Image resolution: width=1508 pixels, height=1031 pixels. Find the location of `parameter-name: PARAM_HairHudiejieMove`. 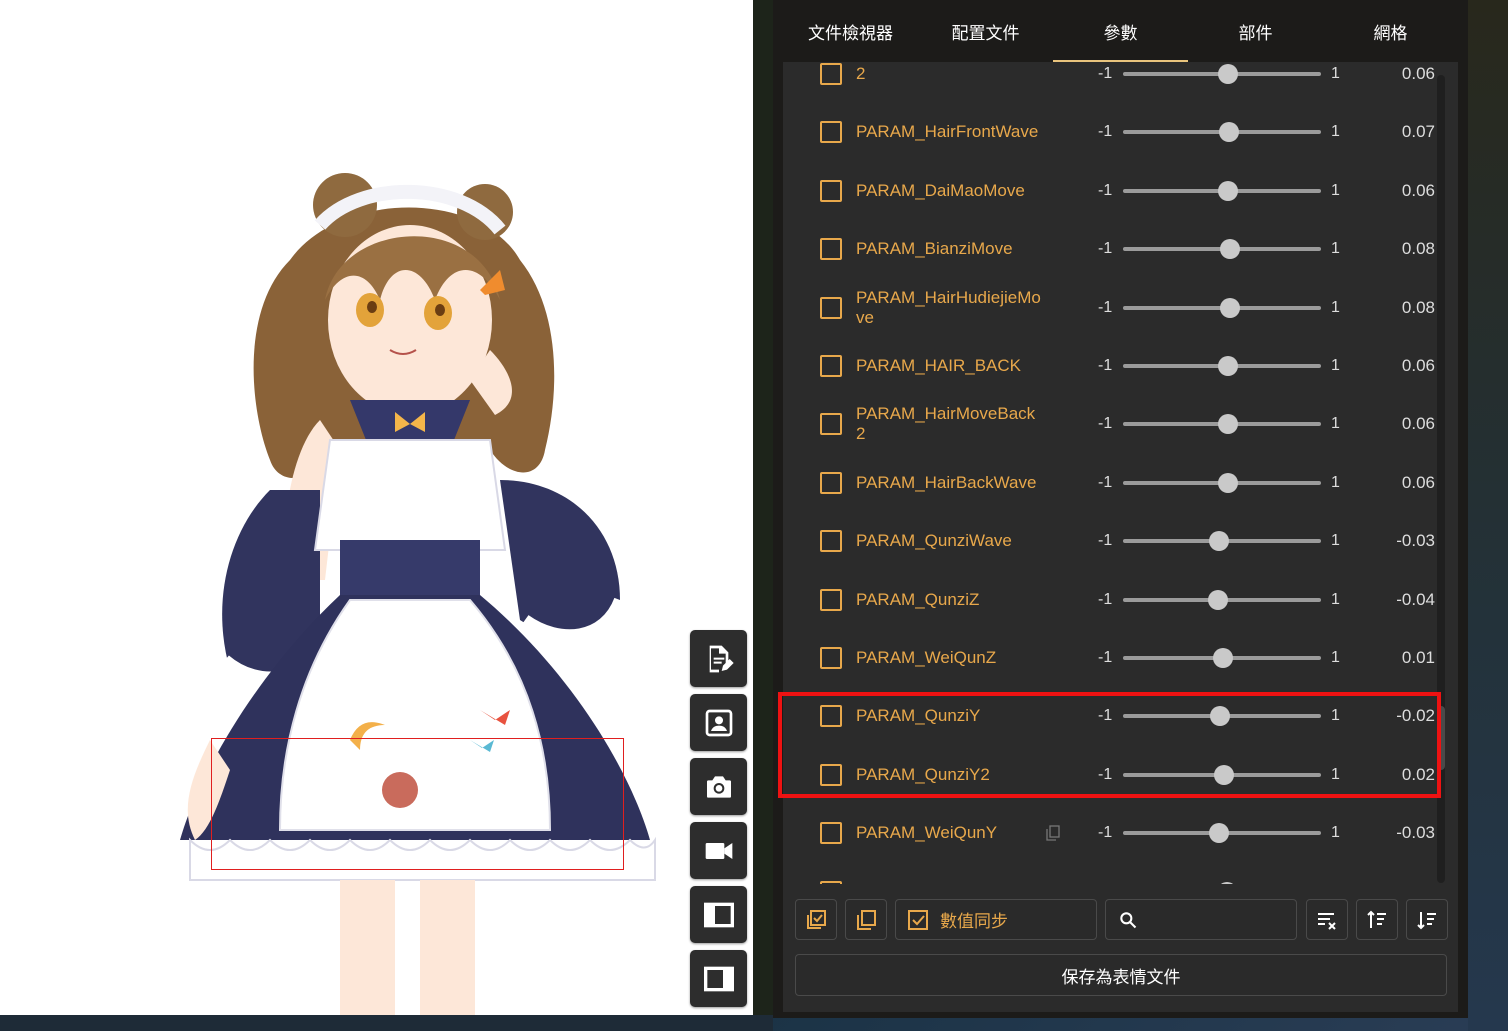

parameter-name: PARAM_HairHudiejieMove is located at coordinates (948, 307).